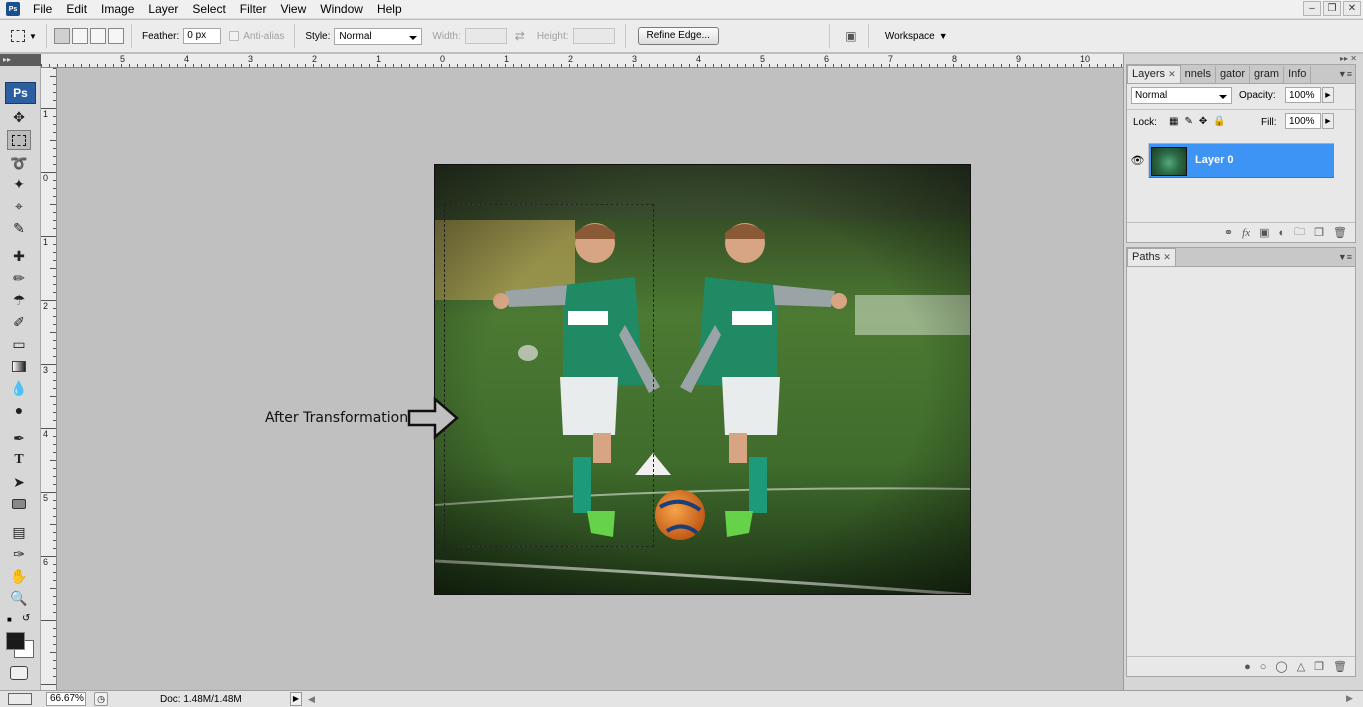  What do you see at coordinates (62, 36) in the screenshot?
I see `new-selection-button` at bounding box center [62, 36].